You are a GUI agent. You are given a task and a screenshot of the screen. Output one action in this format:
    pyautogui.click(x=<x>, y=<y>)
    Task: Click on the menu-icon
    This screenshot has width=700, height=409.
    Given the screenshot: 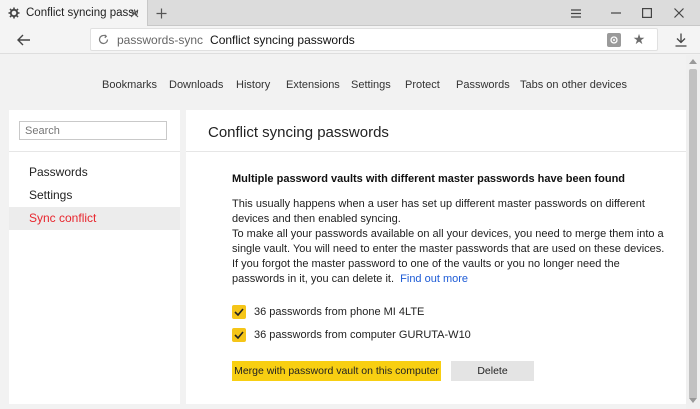 What is the action you would take?
    pyautogui.click(x=576, y=13)
    